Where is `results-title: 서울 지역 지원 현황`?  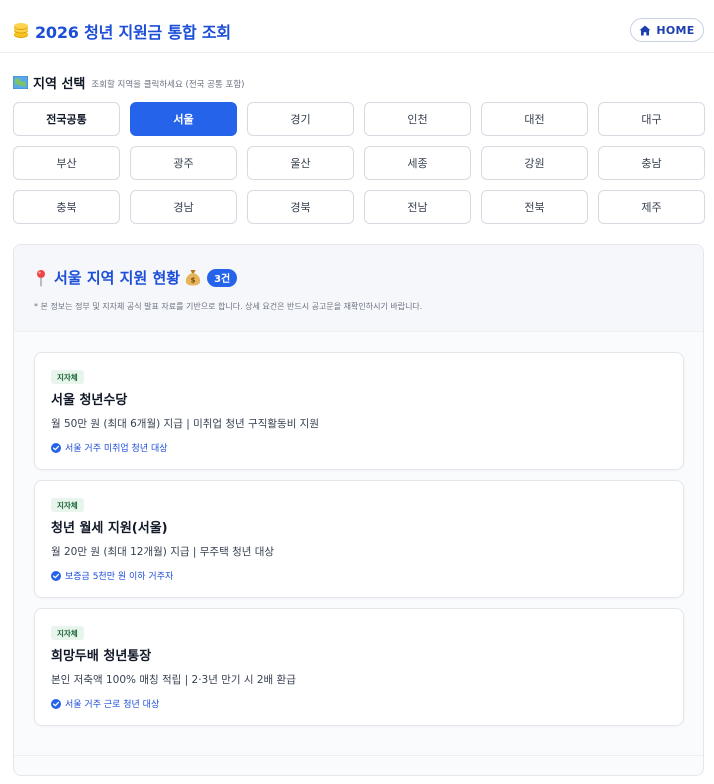
results-title: 서울 지역 지원 현황 is located at coordinates (117, 278).